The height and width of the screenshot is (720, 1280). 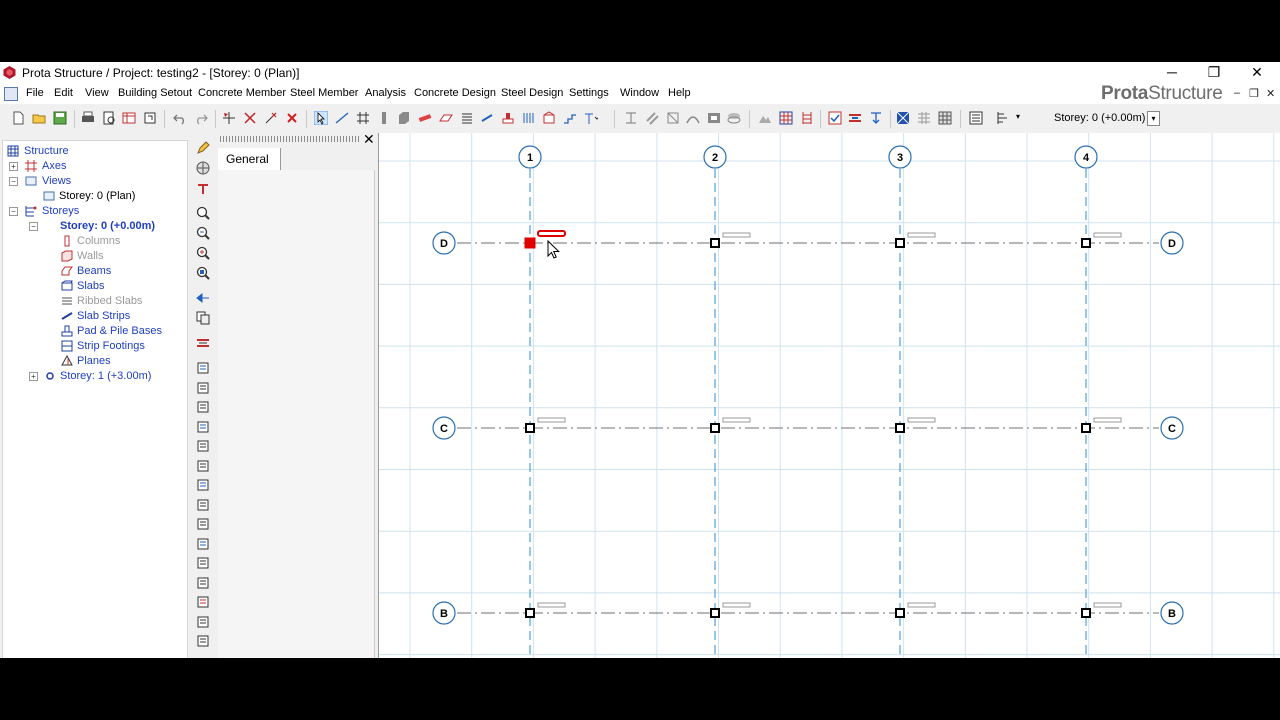 I want to click on document-system-icon, so click(x=11, y=94).